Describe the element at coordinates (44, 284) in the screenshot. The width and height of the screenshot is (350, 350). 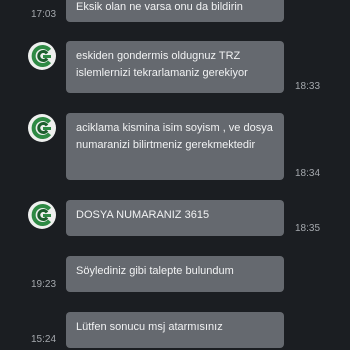
I see `message-timestamp: 19:23` at that location.